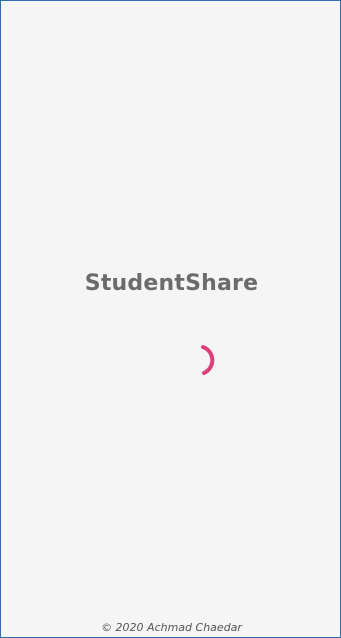 This screenshot has height=638, width=341. What do you see at coordinates (171, 627) in the screenshot?
I see `copyright-footer: © 2020 Achmad Chaedar` at bounding box center [171, 627].